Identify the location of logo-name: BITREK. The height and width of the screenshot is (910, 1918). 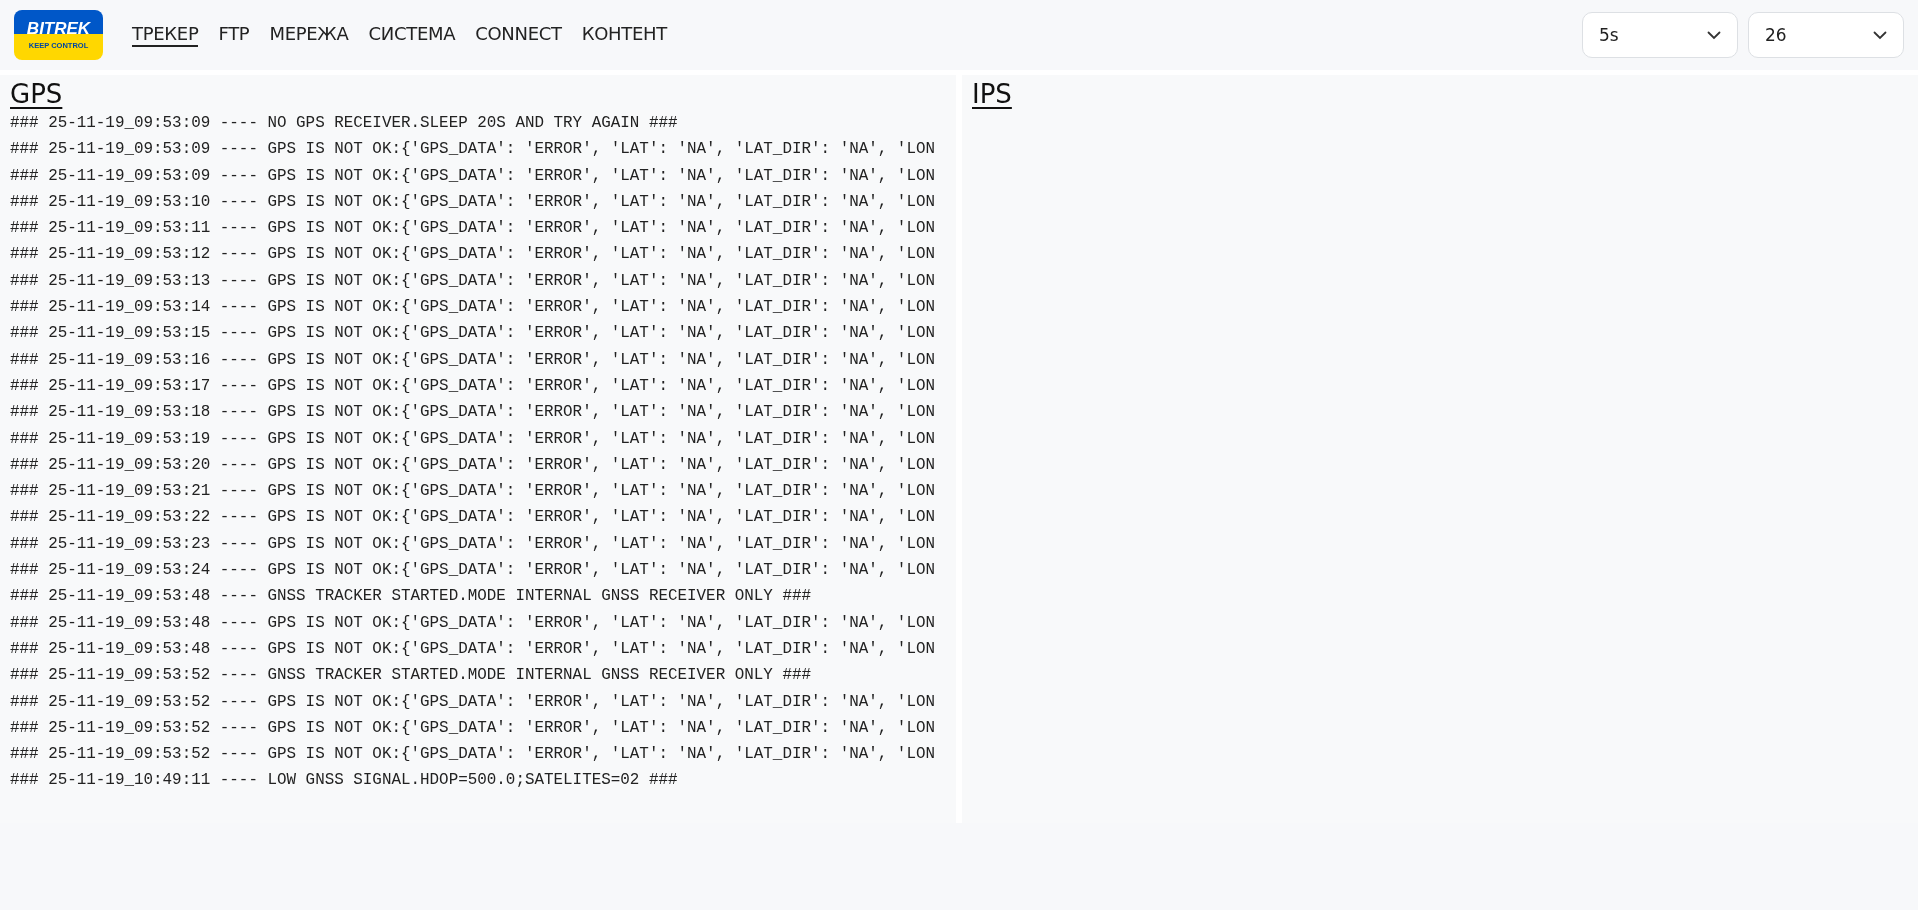
(58, 29).